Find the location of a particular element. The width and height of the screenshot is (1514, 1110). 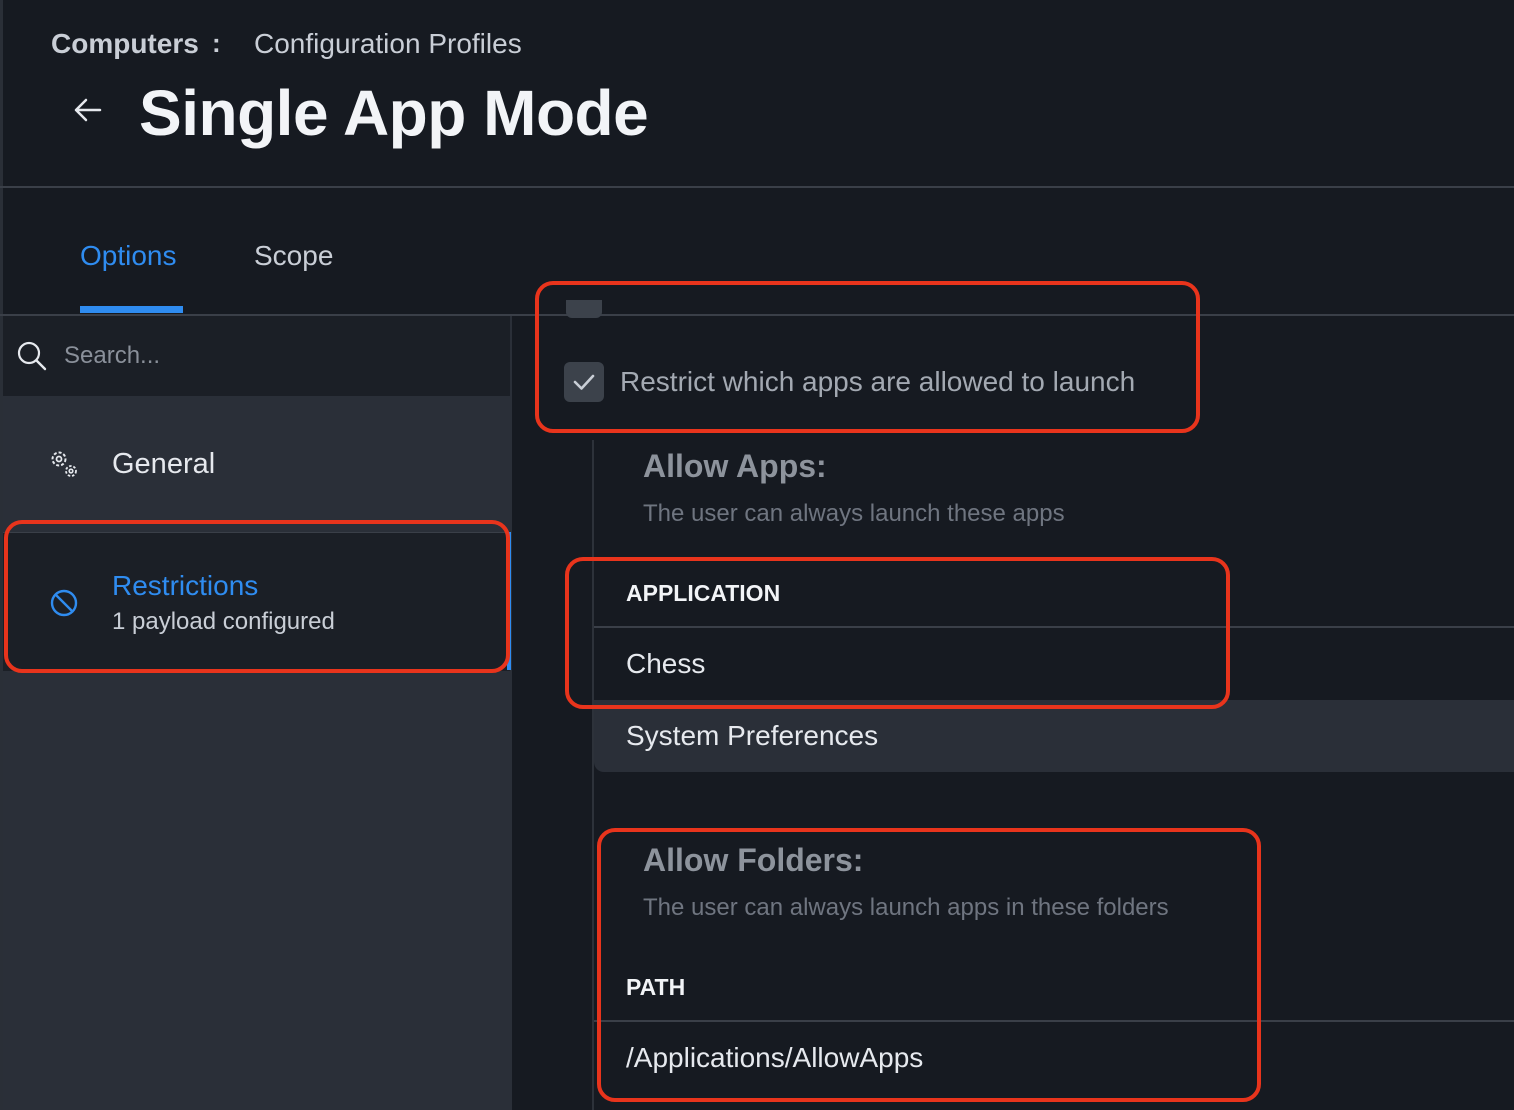

header-divider is located at coordinates (757, 187).